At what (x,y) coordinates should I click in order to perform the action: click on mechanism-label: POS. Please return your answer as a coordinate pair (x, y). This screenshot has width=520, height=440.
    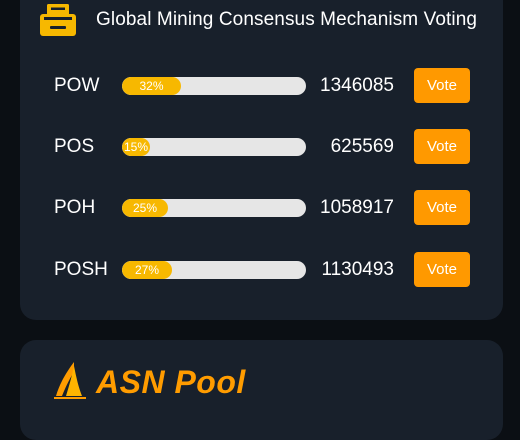
    Looking at the image, I should click on (74, 146).